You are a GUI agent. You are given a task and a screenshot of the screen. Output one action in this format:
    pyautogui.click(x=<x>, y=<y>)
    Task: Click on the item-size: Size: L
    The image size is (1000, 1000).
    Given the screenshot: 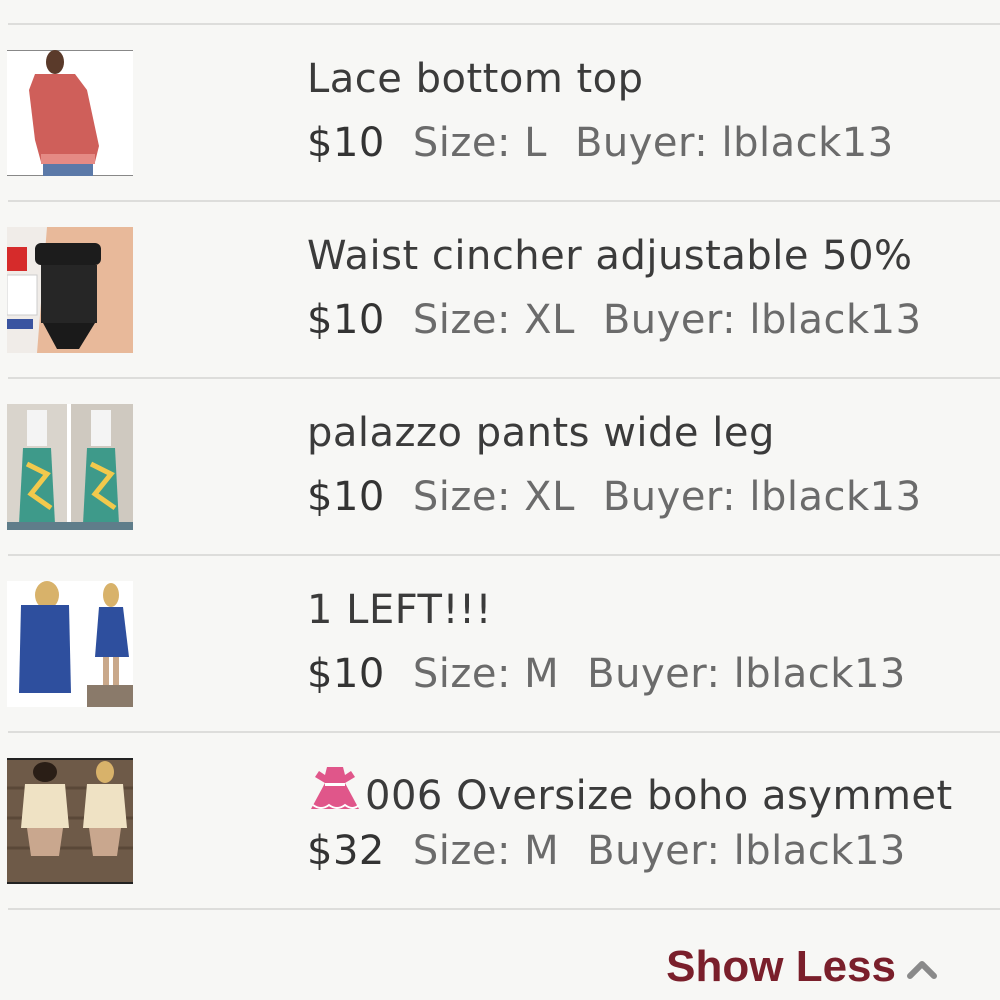 What is the action you would take?
    pyautogui.click(x=479, y=143)
    